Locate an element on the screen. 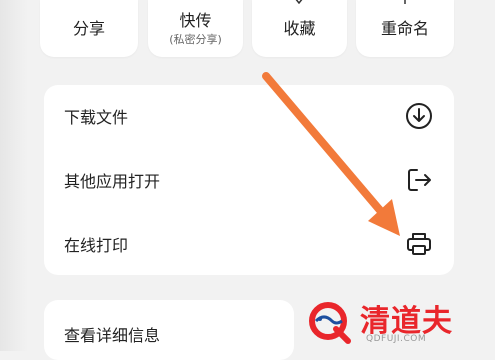 This screenshot has width=495, height=360. left-edge-shadow is located at coordinates (14, 175).